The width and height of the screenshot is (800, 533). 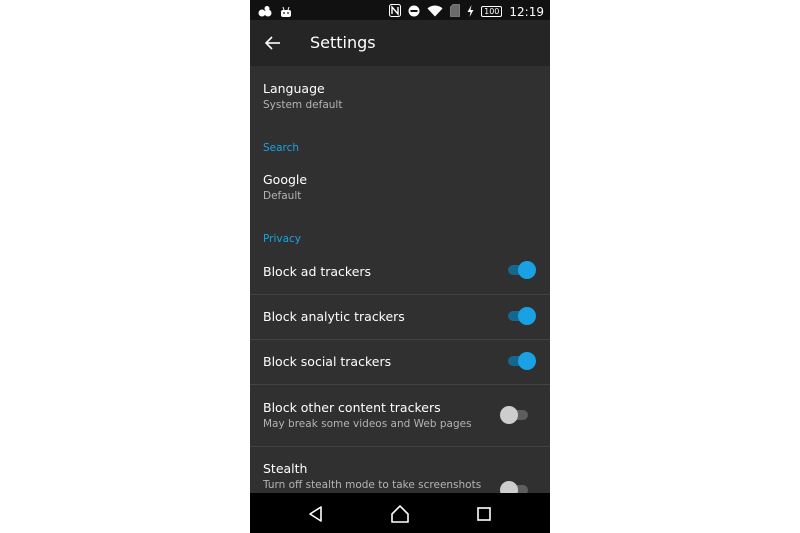 What do you see at coordinates (317, 271) in the screenshot?
I see `block-ad-trackers-title: Block ad trackers` at bounding box center [317, 271].